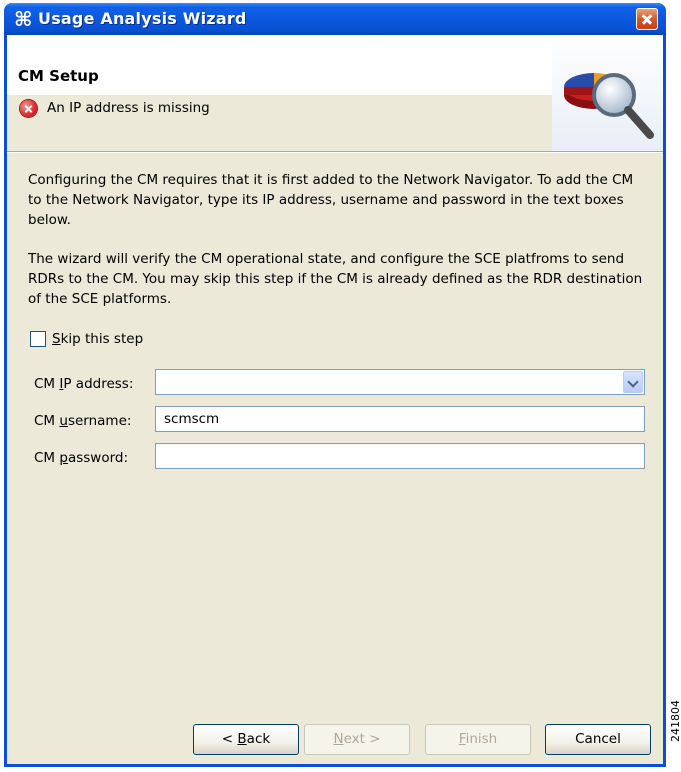 This screenshot has height=772, width=681. What do you see at coordinates (335, 152) in the screenshot?
I see `header-divider` at bounding box center [335, 152].